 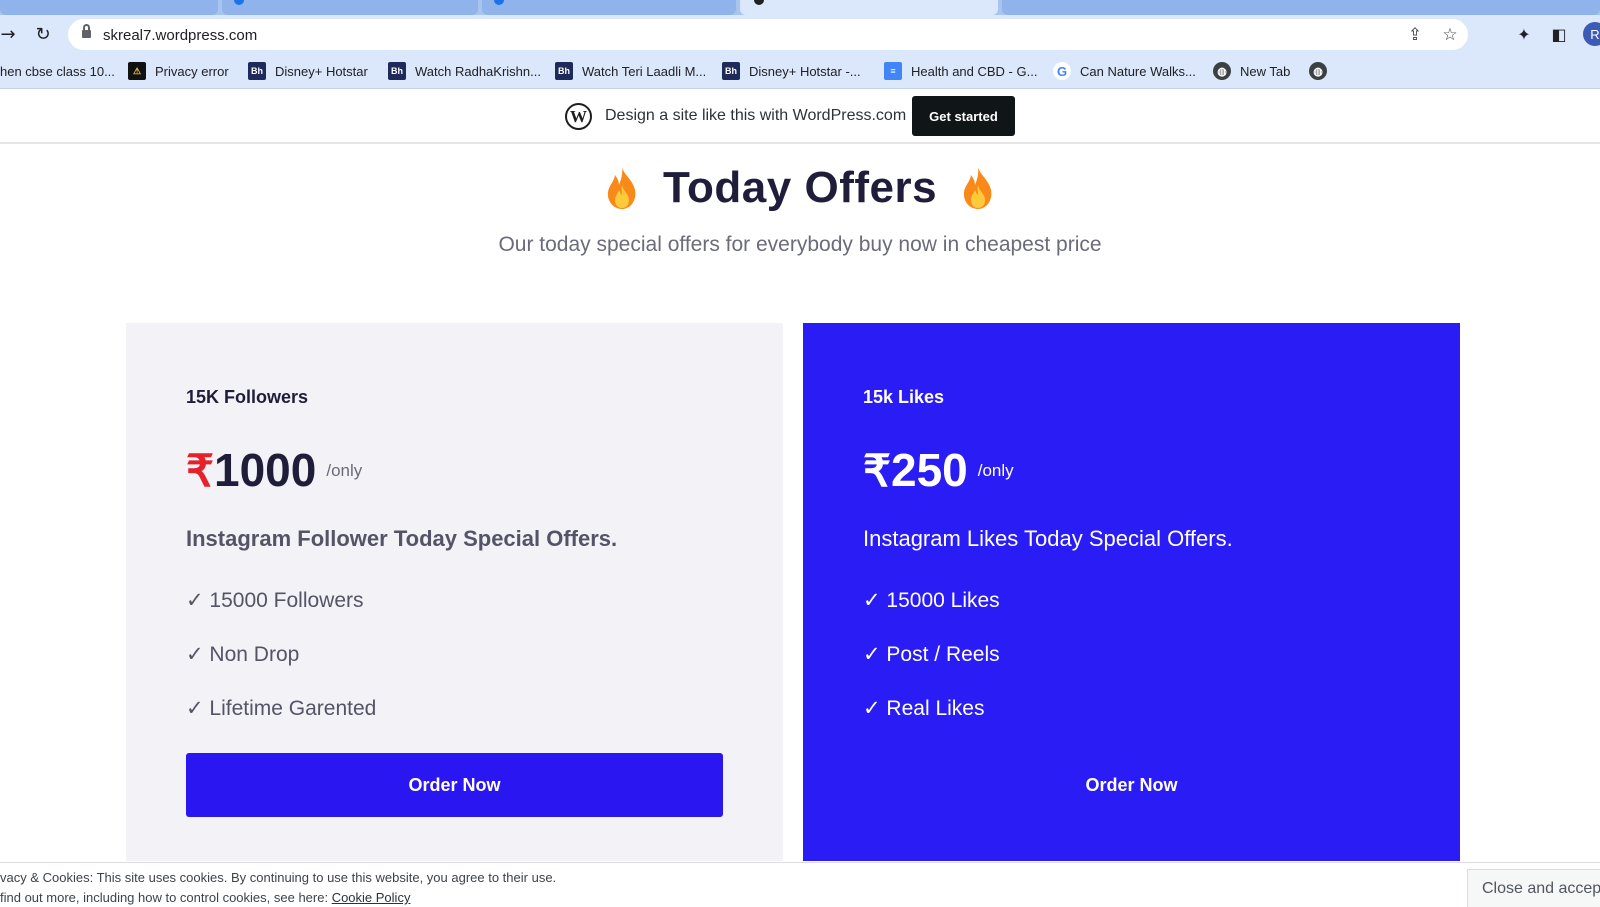 I want to click on forward-arrow-icon: →, so click(x=10, y=34).